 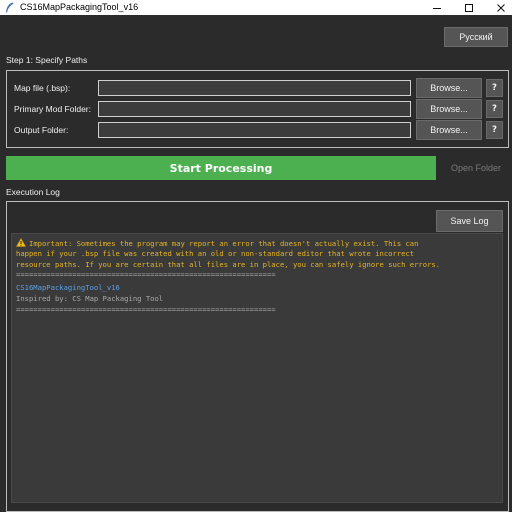 I want to click on step1-title: Step 1: Specify Paths, so click(x=47, y=60).